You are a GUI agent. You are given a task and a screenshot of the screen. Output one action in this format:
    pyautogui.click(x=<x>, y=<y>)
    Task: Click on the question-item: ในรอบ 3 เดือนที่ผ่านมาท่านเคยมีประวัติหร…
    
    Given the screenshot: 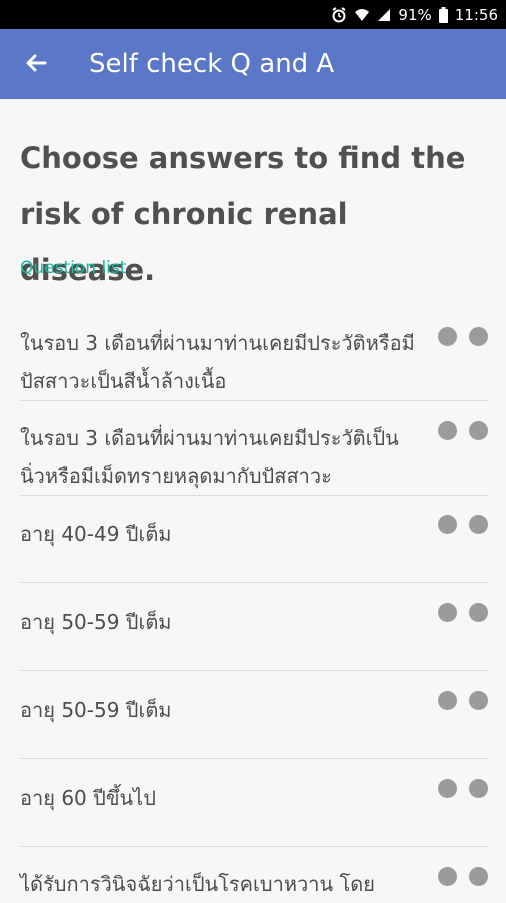 What is the action you would take?
    pyautogui.click(x=254, y=361)
    